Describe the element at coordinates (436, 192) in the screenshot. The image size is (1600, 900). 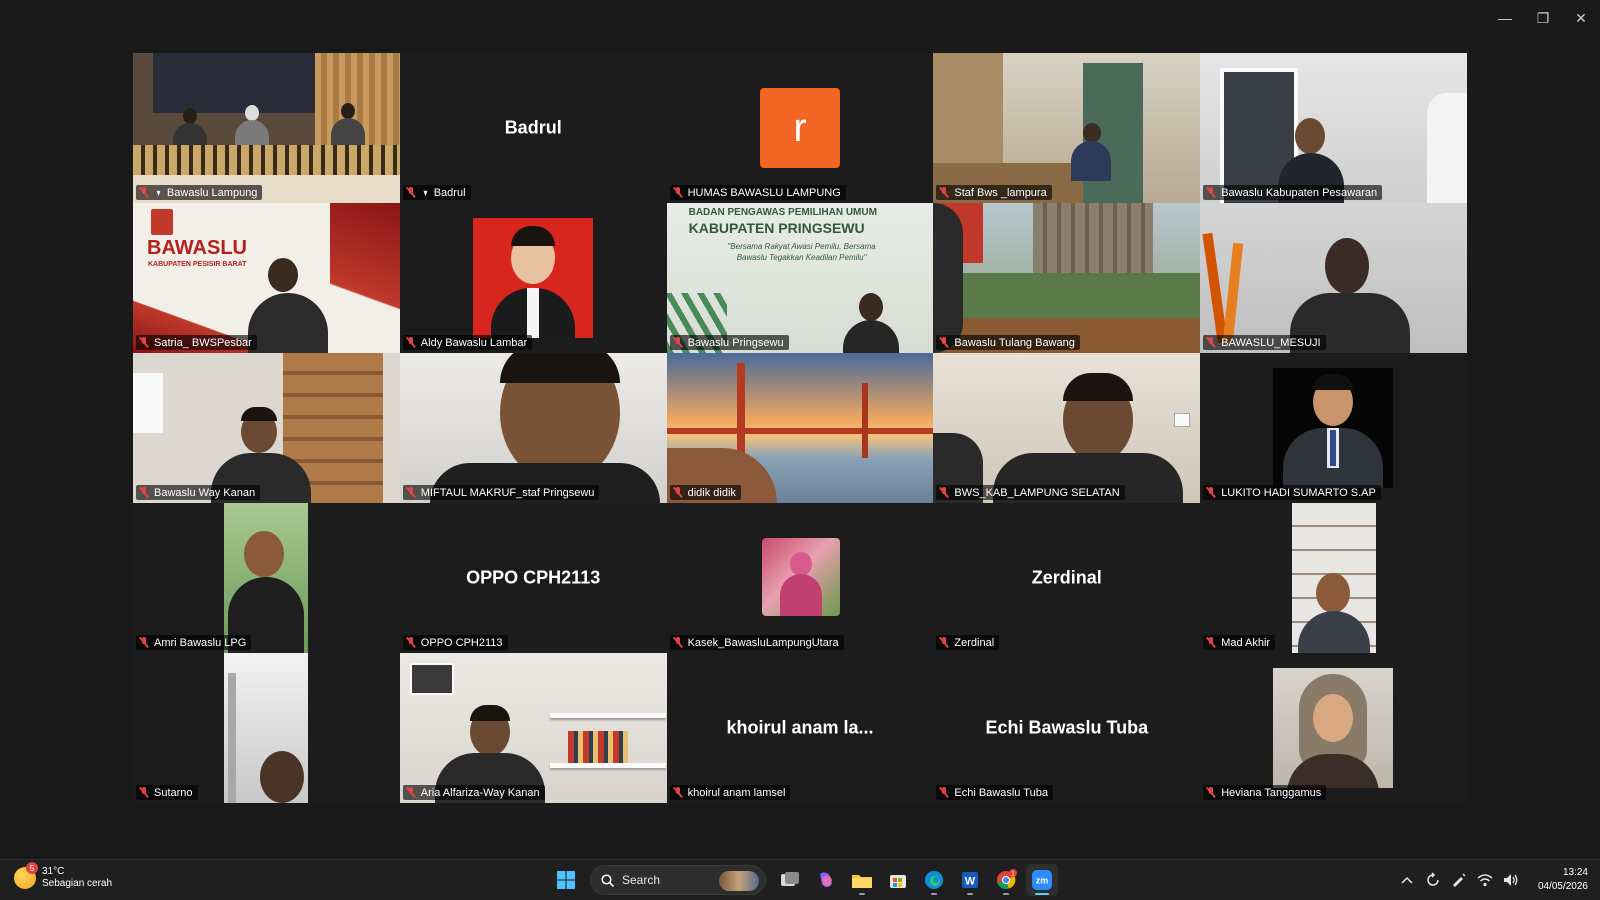
I see `participant-nametag: ▼ Badrul` at that location.